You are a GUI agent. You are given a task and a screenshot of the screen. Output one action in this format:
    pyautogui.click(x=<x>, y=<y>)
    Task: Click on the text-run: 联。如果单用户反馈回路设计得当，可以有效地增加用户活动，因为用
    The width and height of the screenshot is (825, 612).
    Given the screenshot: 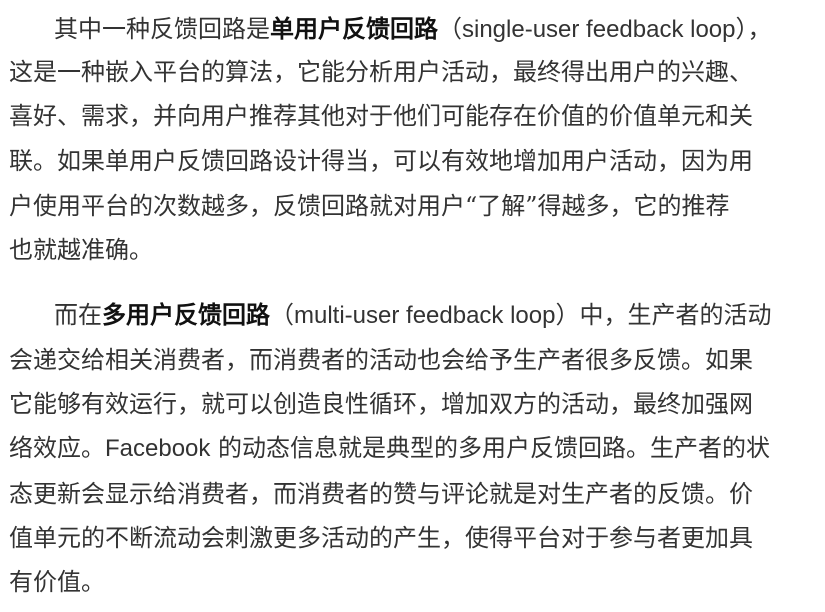 What is the action you would take?
    pyautogui.click(x=381, y=161)
    